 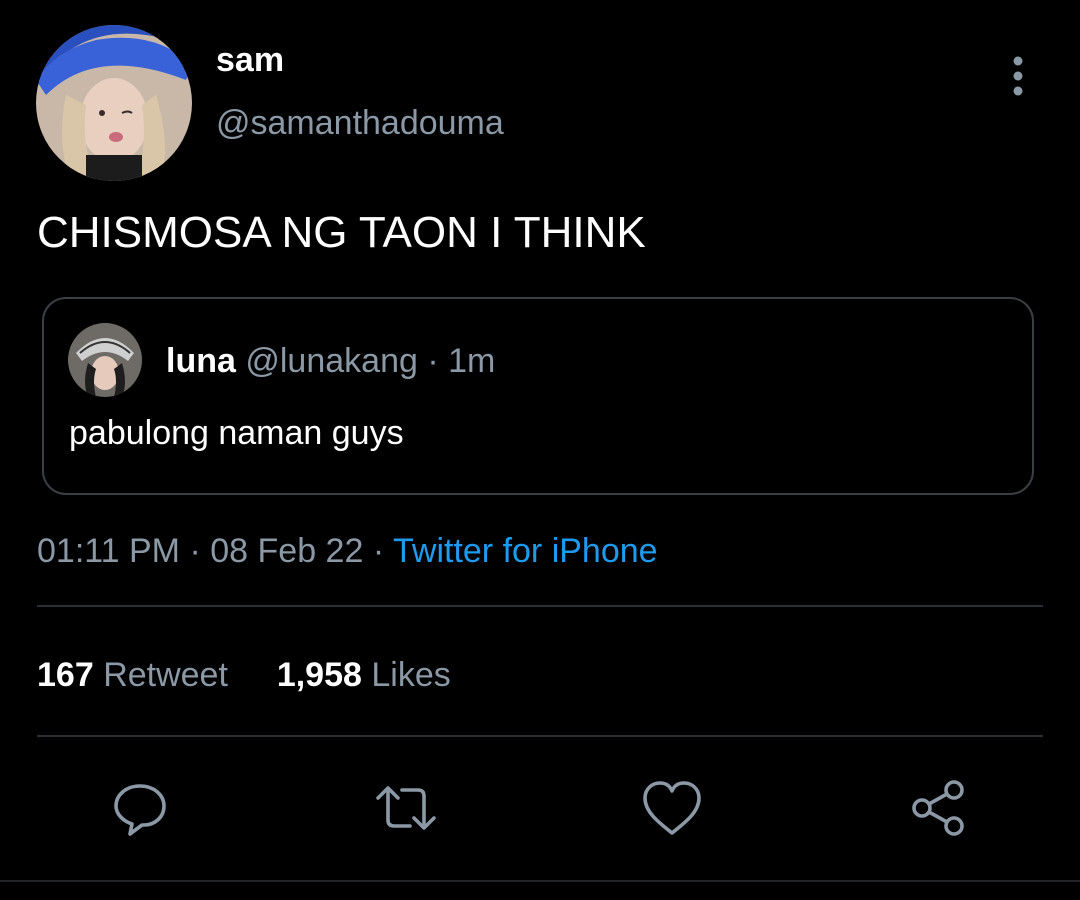 What do you see at coordinates (244, 675) in the screenshot?
I see `tweet-stats: 167 Retweet 1,958 Likes` at bounding box center [244, 675].